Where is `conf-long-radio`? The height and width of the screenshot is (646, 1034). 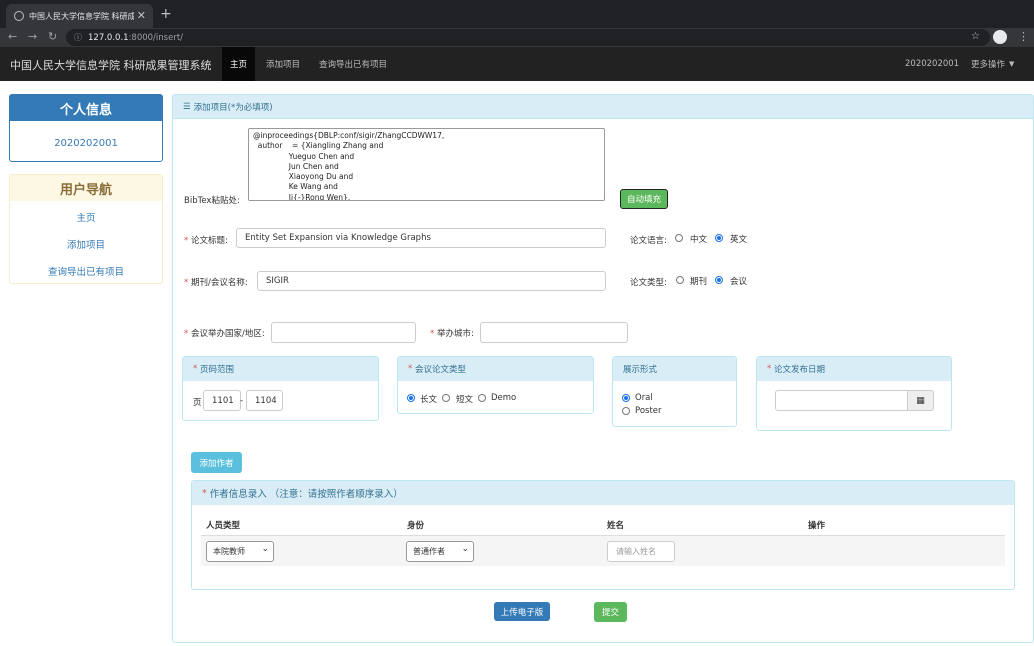 conf-long-radio is located at coordinates (411, 398).